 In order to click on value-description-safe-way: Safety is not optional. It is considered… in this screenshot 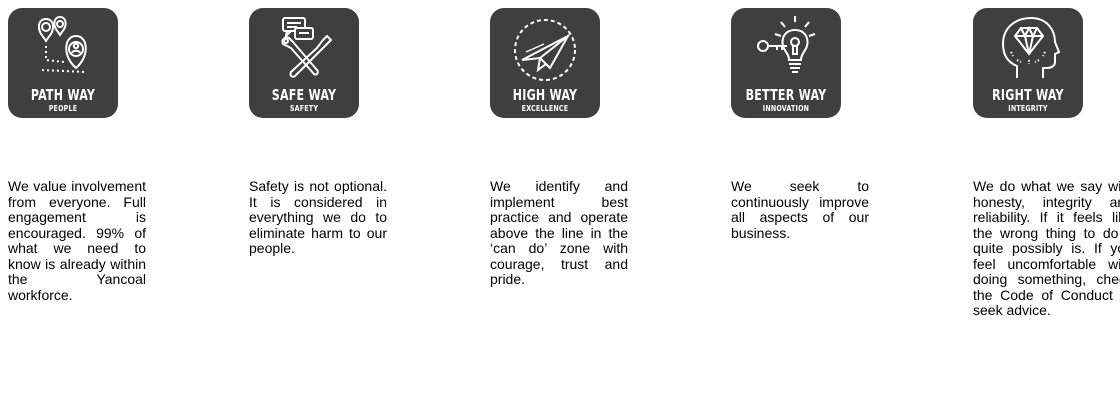, I will do `click(318, 217)`.